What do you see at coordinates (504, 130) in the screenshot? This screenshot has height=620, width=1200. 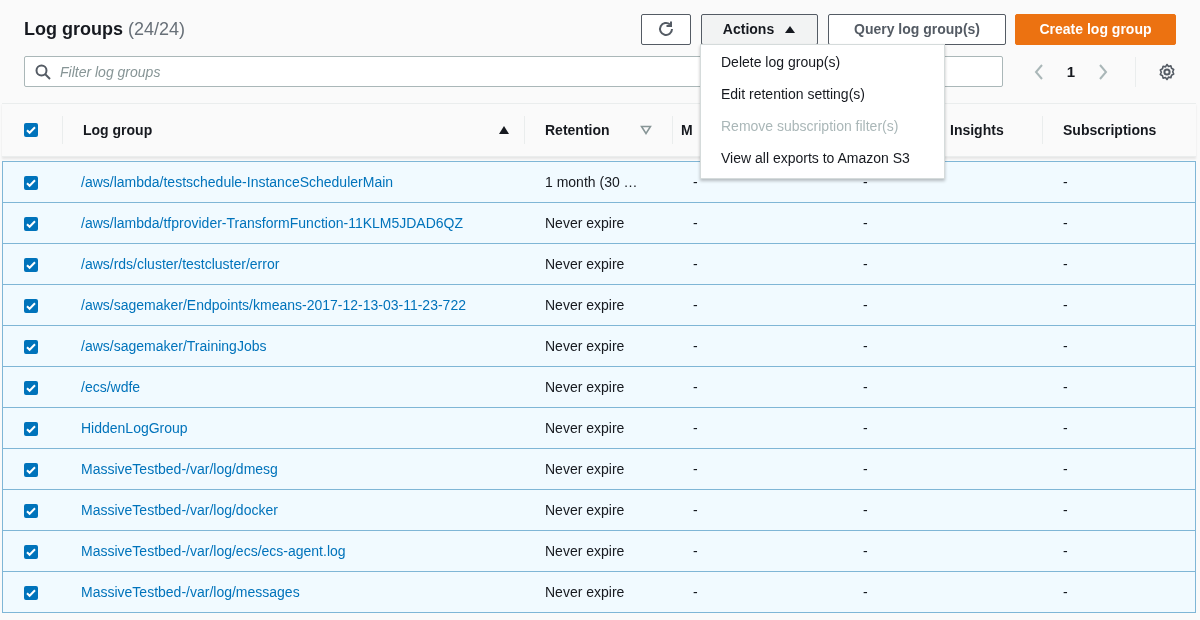 I see `sort-ascending-icon` at bounding box center [504, 130].